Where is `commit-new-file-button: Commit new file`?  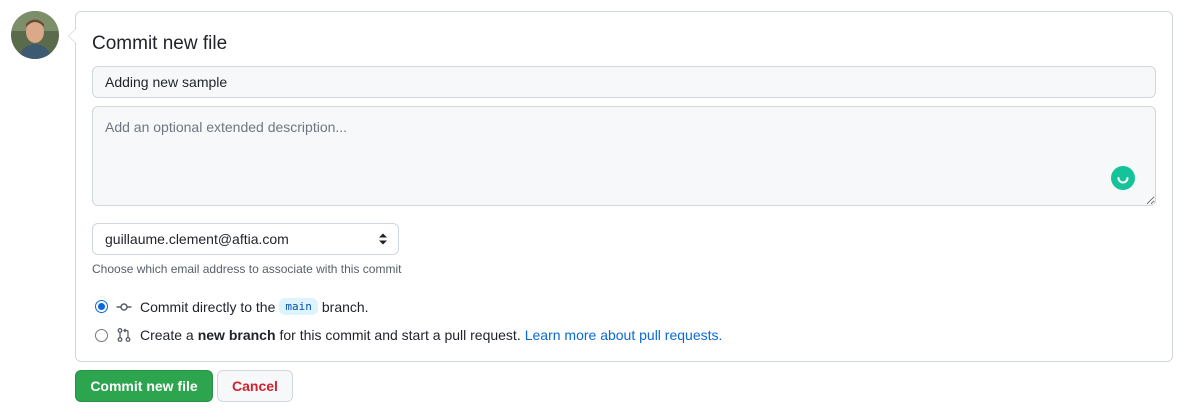
commit-new-file-button: Commit new file is located at coordinates (144, 386).